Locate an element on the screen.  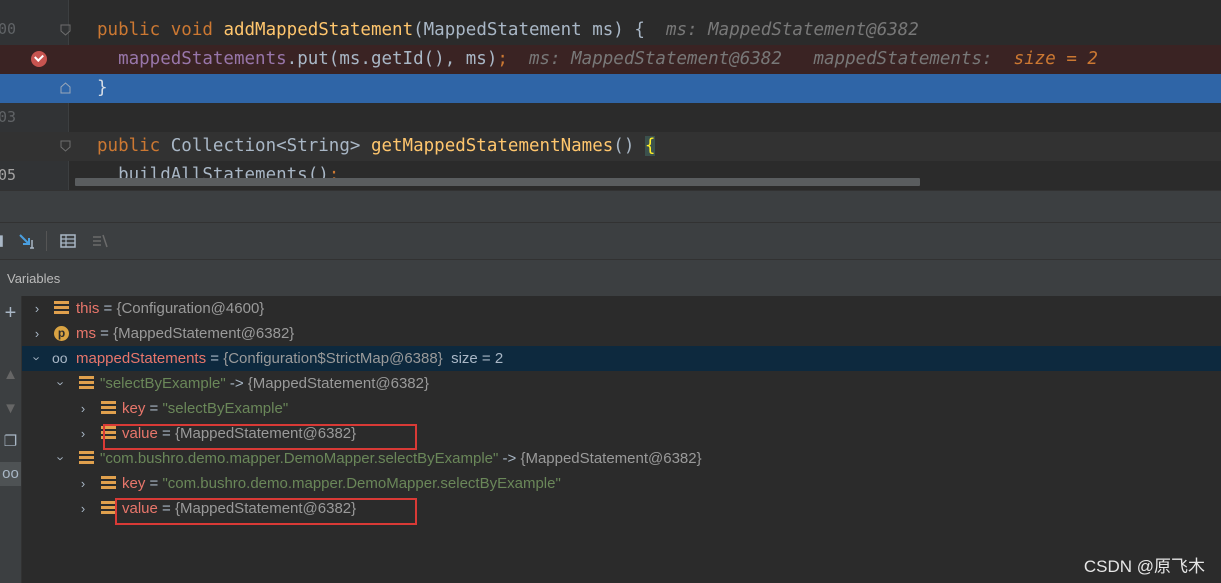
move-down-icon: ▼ is located at coordinates (10, 408).